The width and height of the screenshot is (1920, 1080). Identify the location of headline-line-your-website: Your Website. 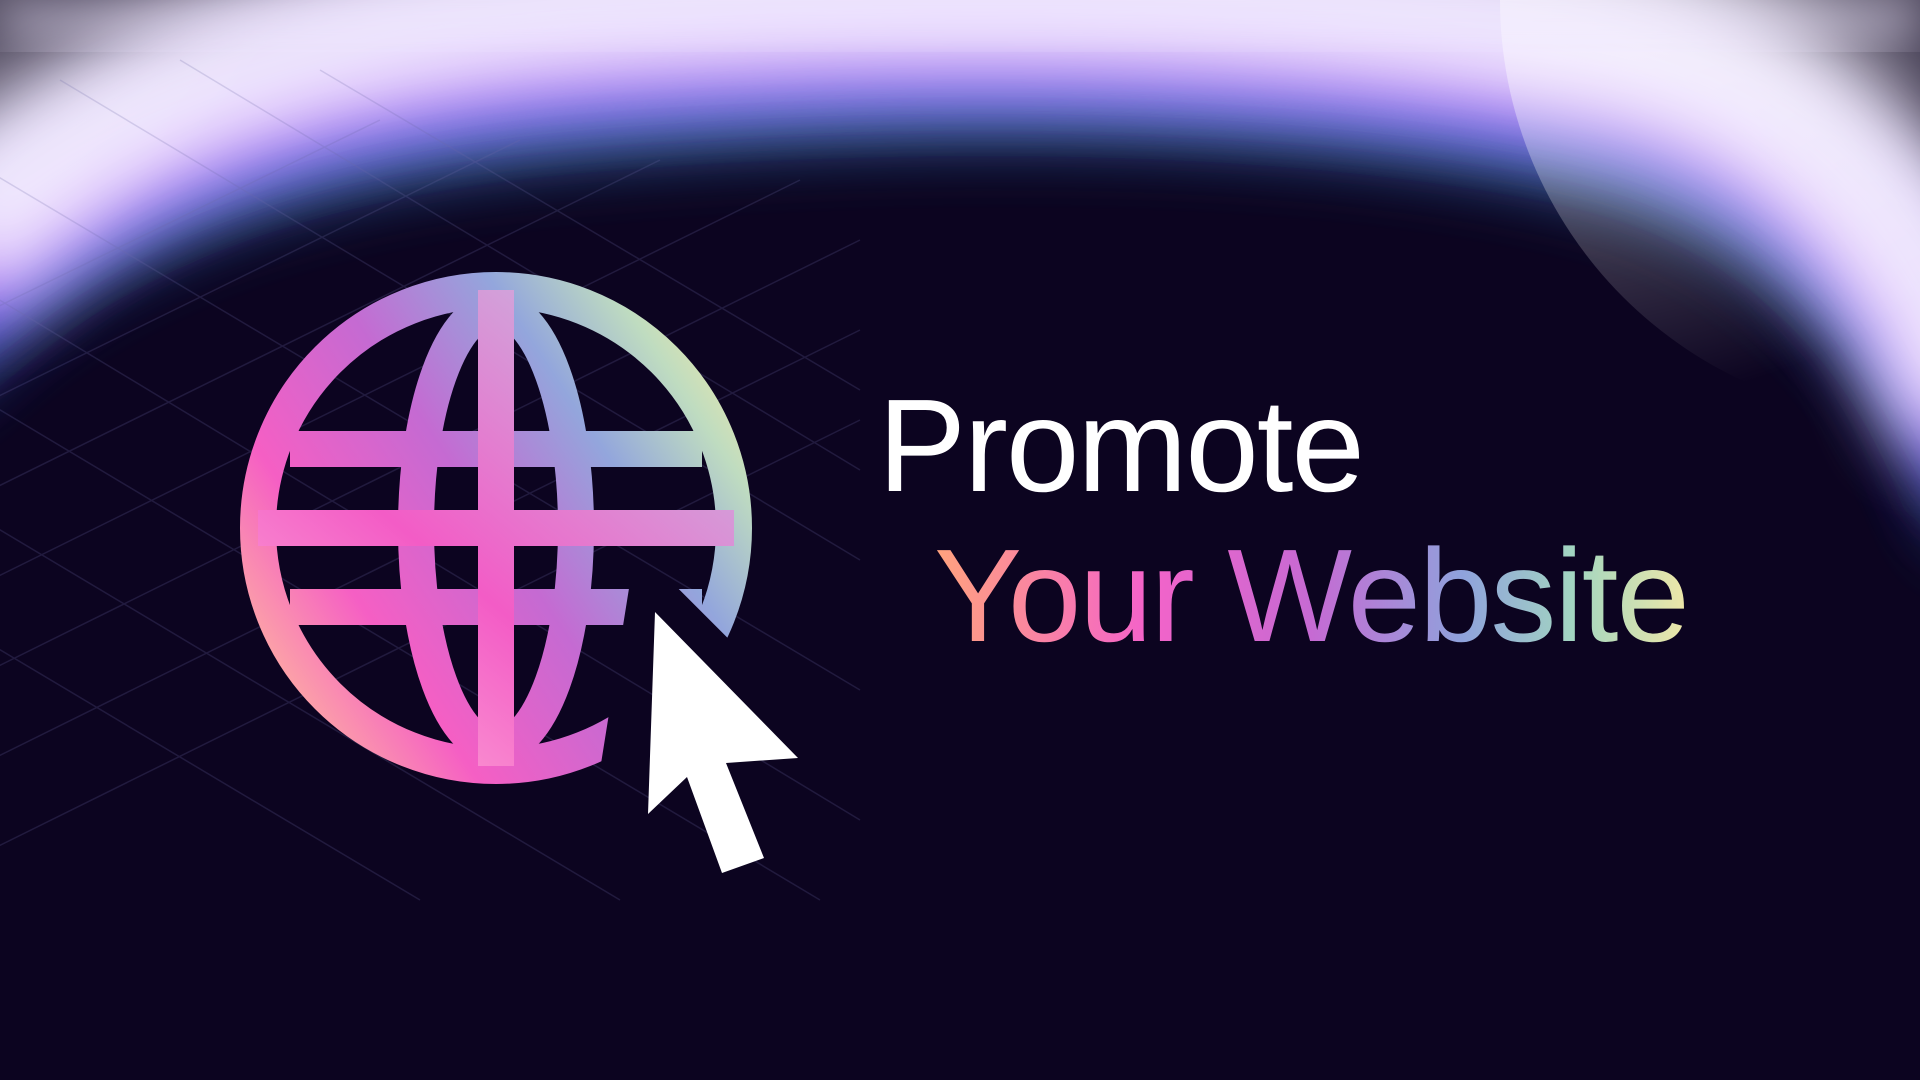
(1312, 595).